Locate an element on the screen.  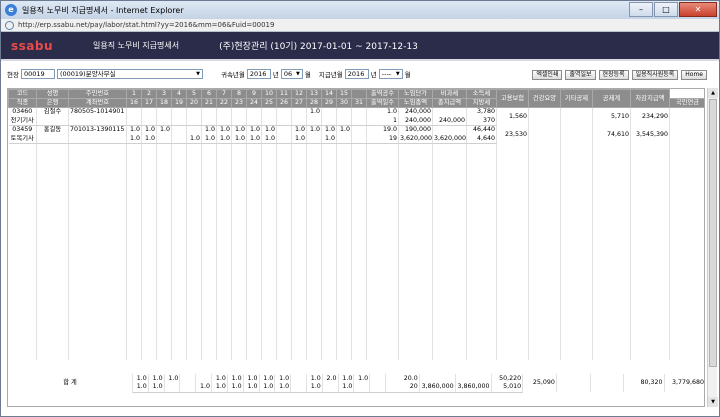
toolbar-button-4: Home is located at coordinates (694, 75).